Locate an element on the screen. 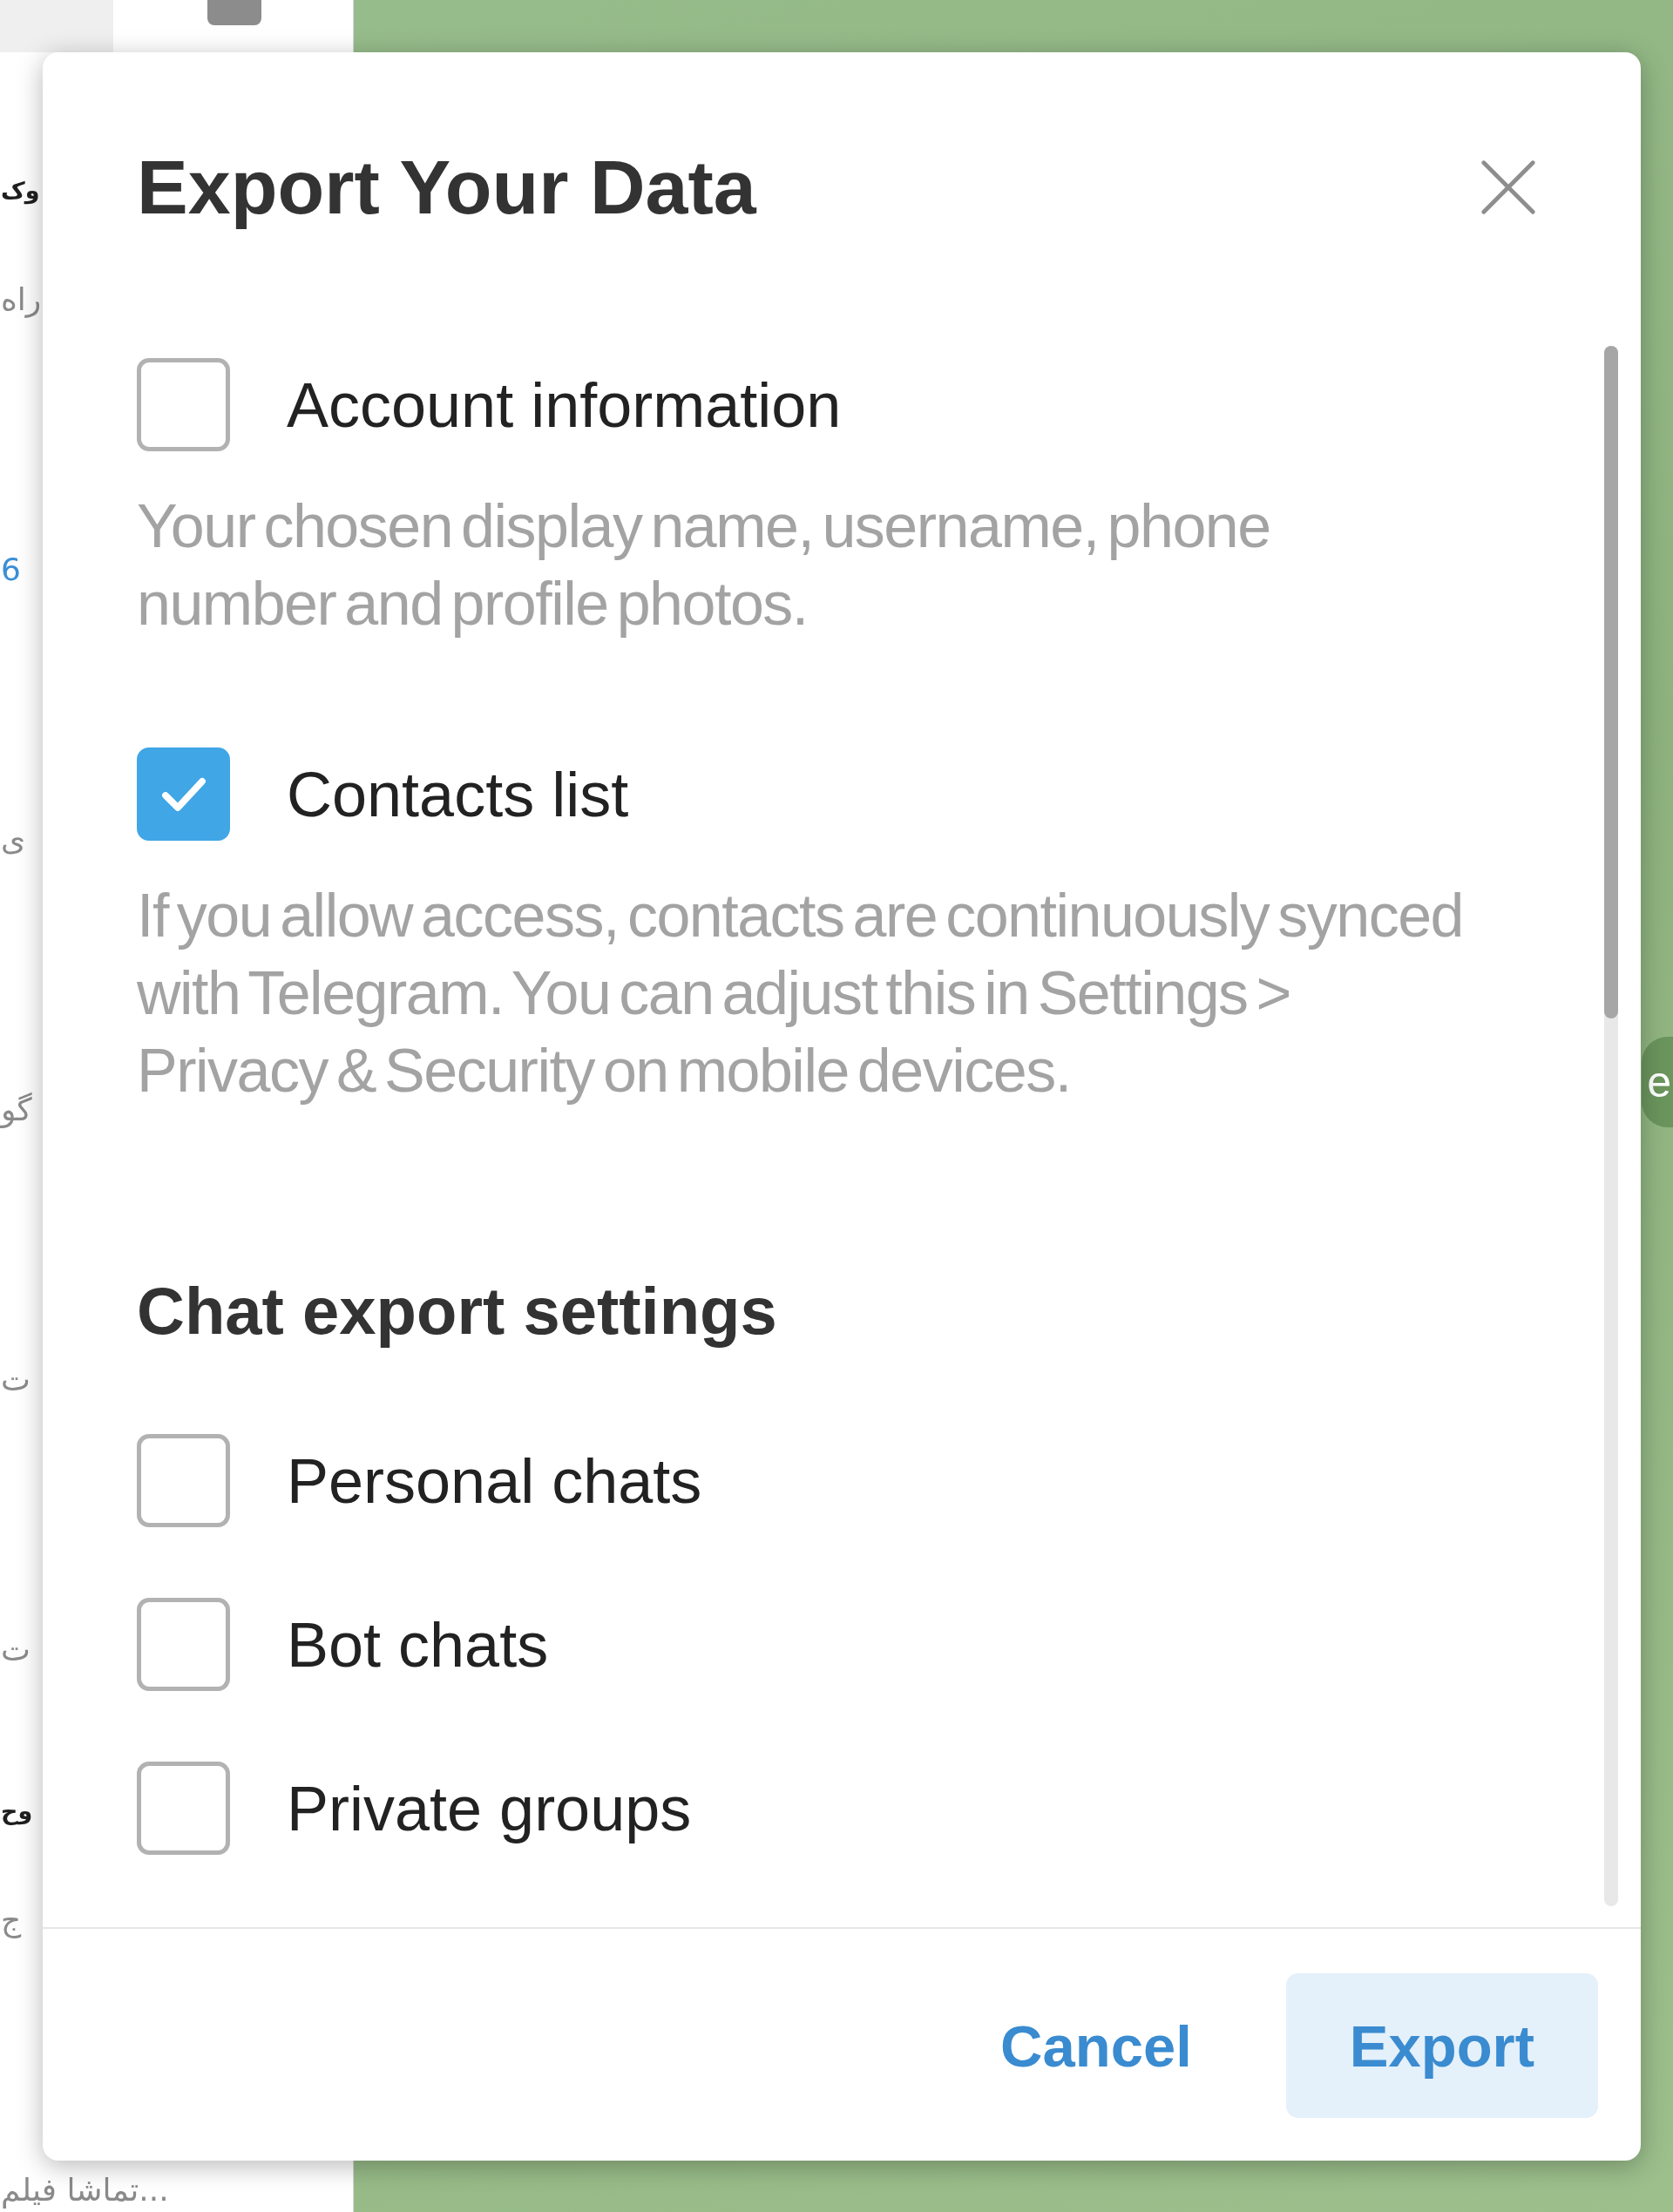  section-heading: Chat export settings is located at coordinates (457, 1311).